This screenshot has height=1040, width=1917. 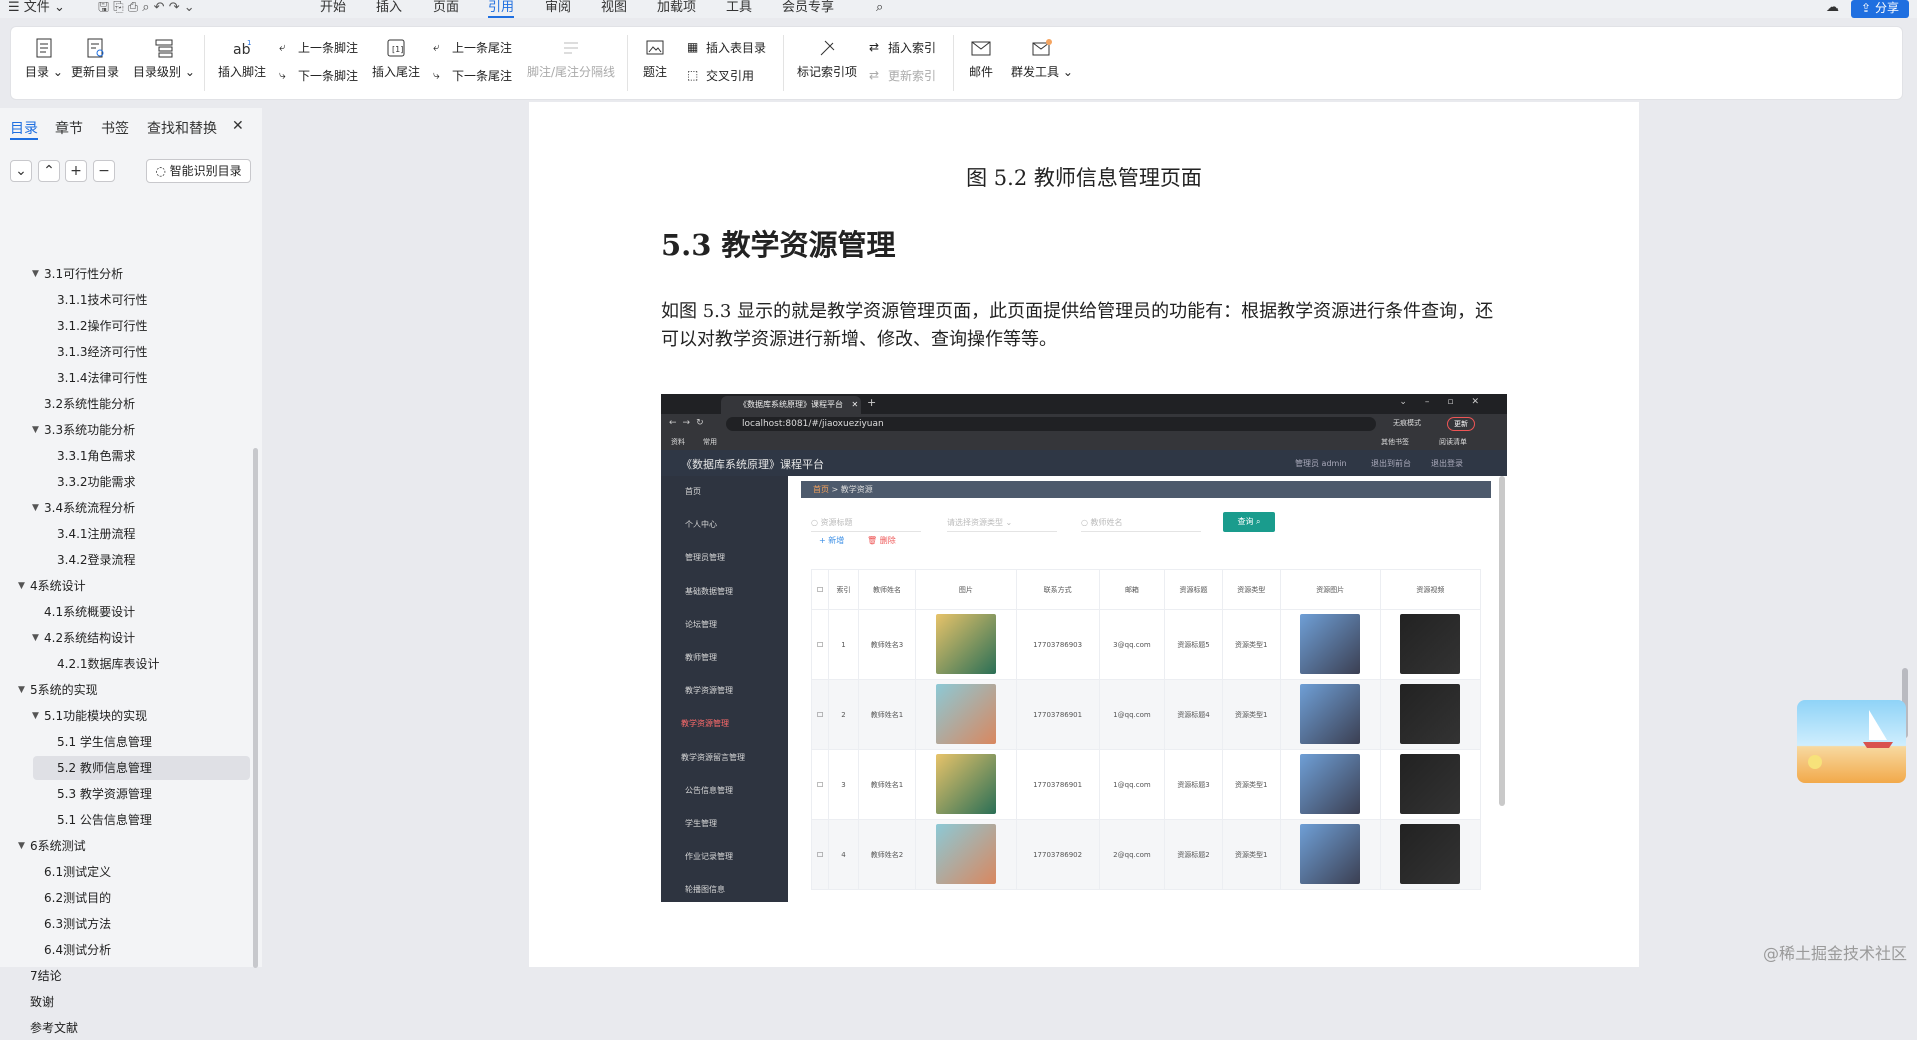 I want to click on toc-item: 3.1.3经济可行性, so click(x=125, y=352).